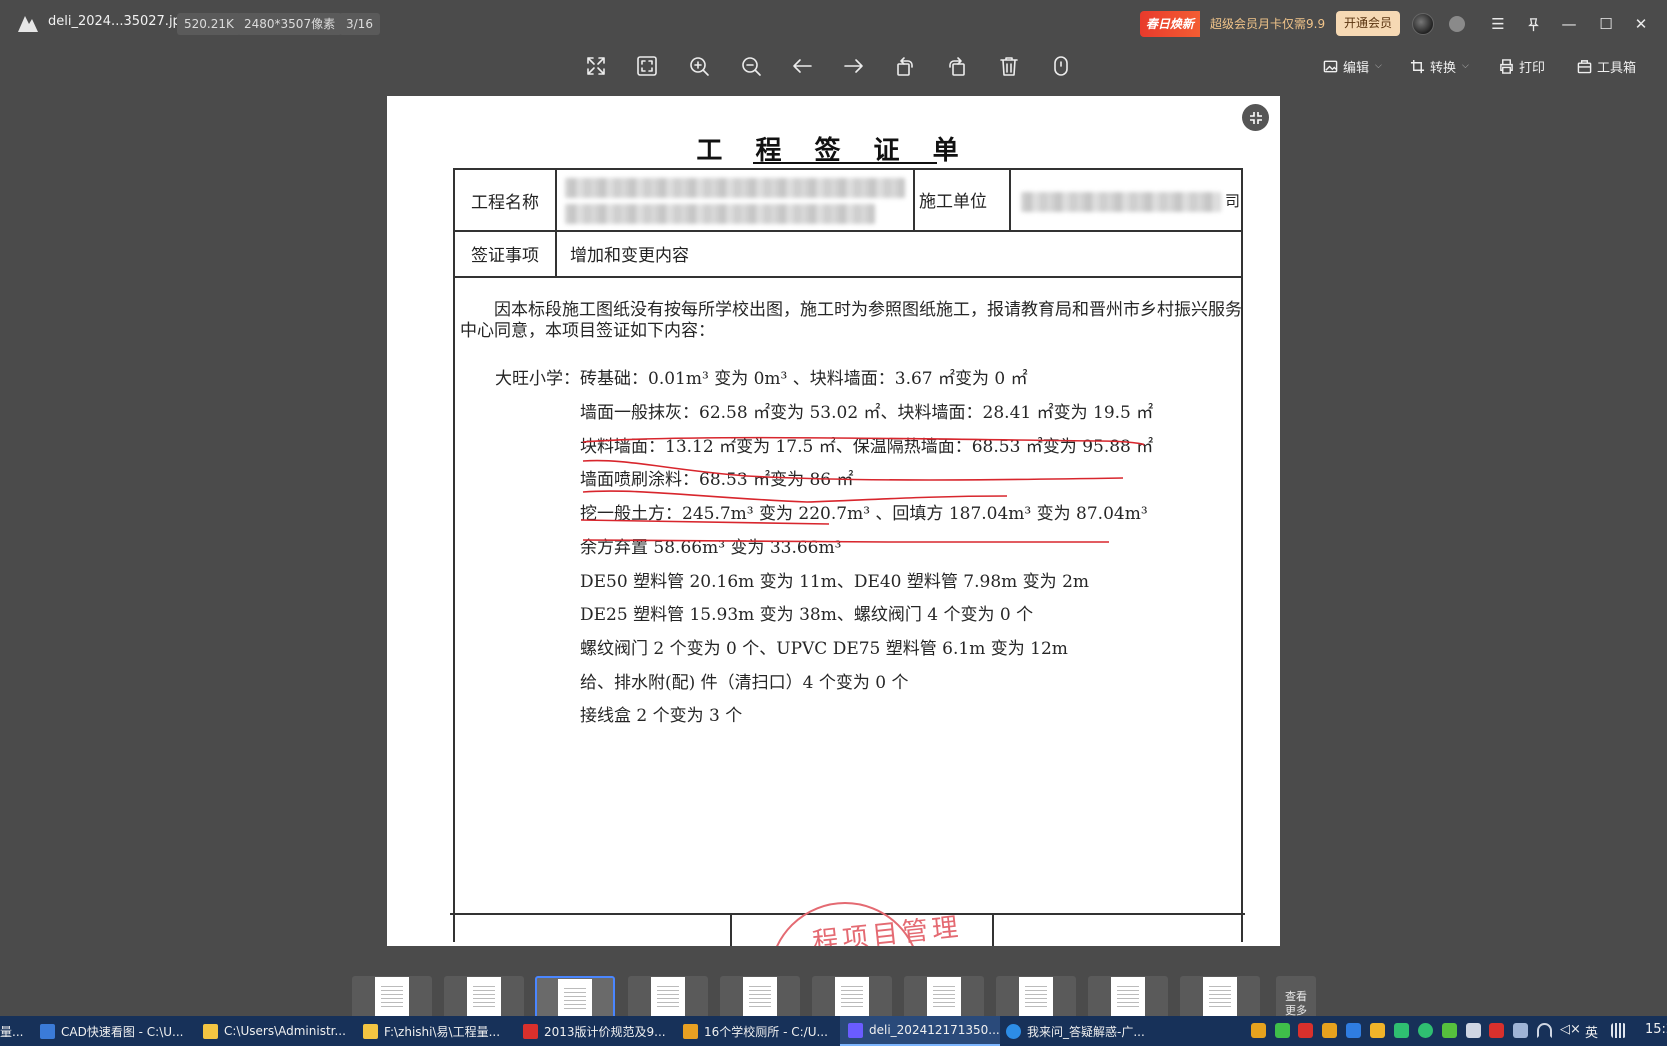 The width and height of the screenshot is (1667, 1046). I want to click on avatar, so click(1423, 24).